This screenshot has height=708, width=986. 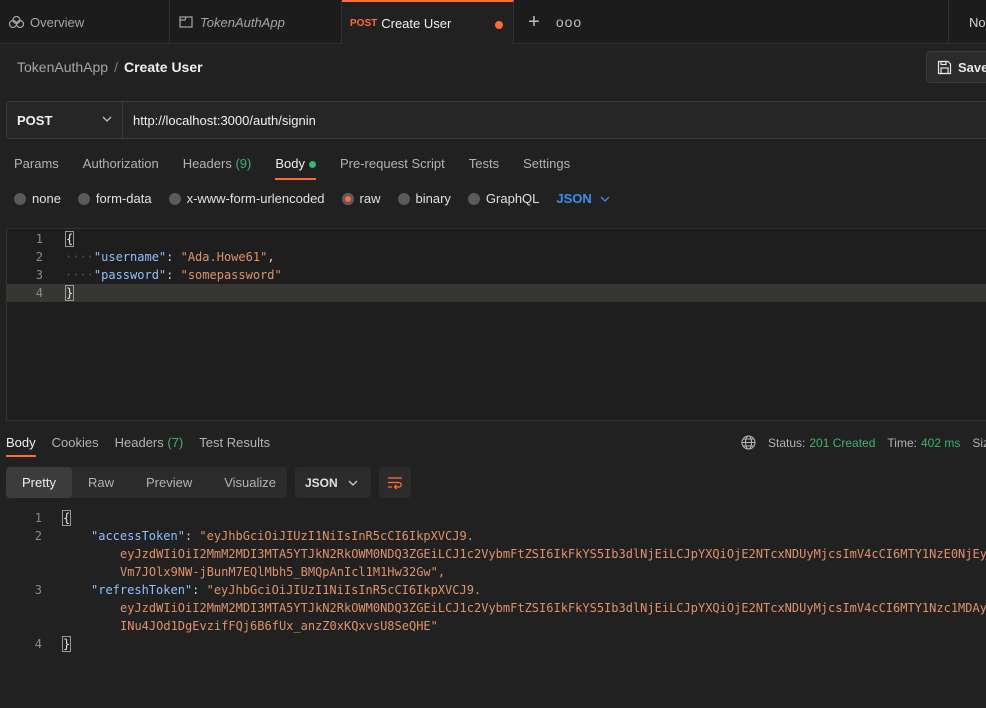 I want to click on tab-headers: Headers (9), so click(x=217, y=168).